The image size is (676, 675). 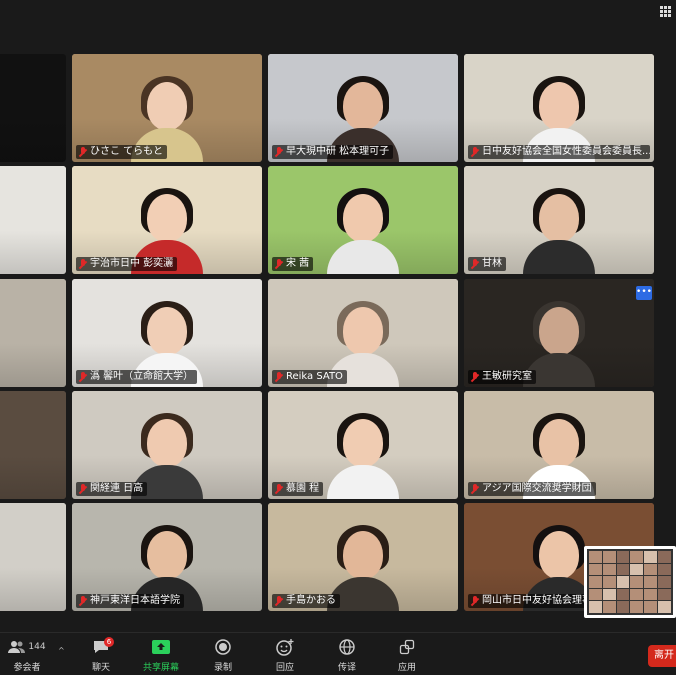 What do you see at coordinates (537, 600) in the screenshot?
I see `participant-name: 岡山市日中友好協会理事` at bounding box center [537, 600].